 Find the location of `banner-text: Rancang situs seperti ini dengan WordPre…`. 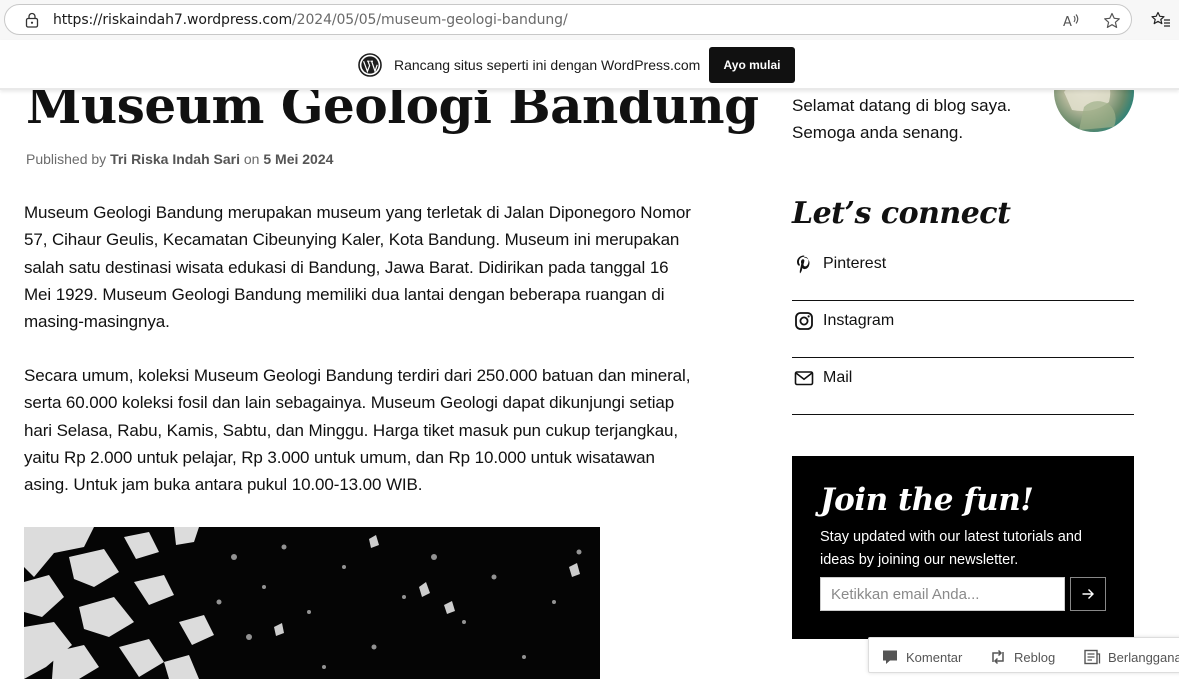

banner-text: Rancang situs seperti ini dengan WordPre… is located at coordinates (547, 65).